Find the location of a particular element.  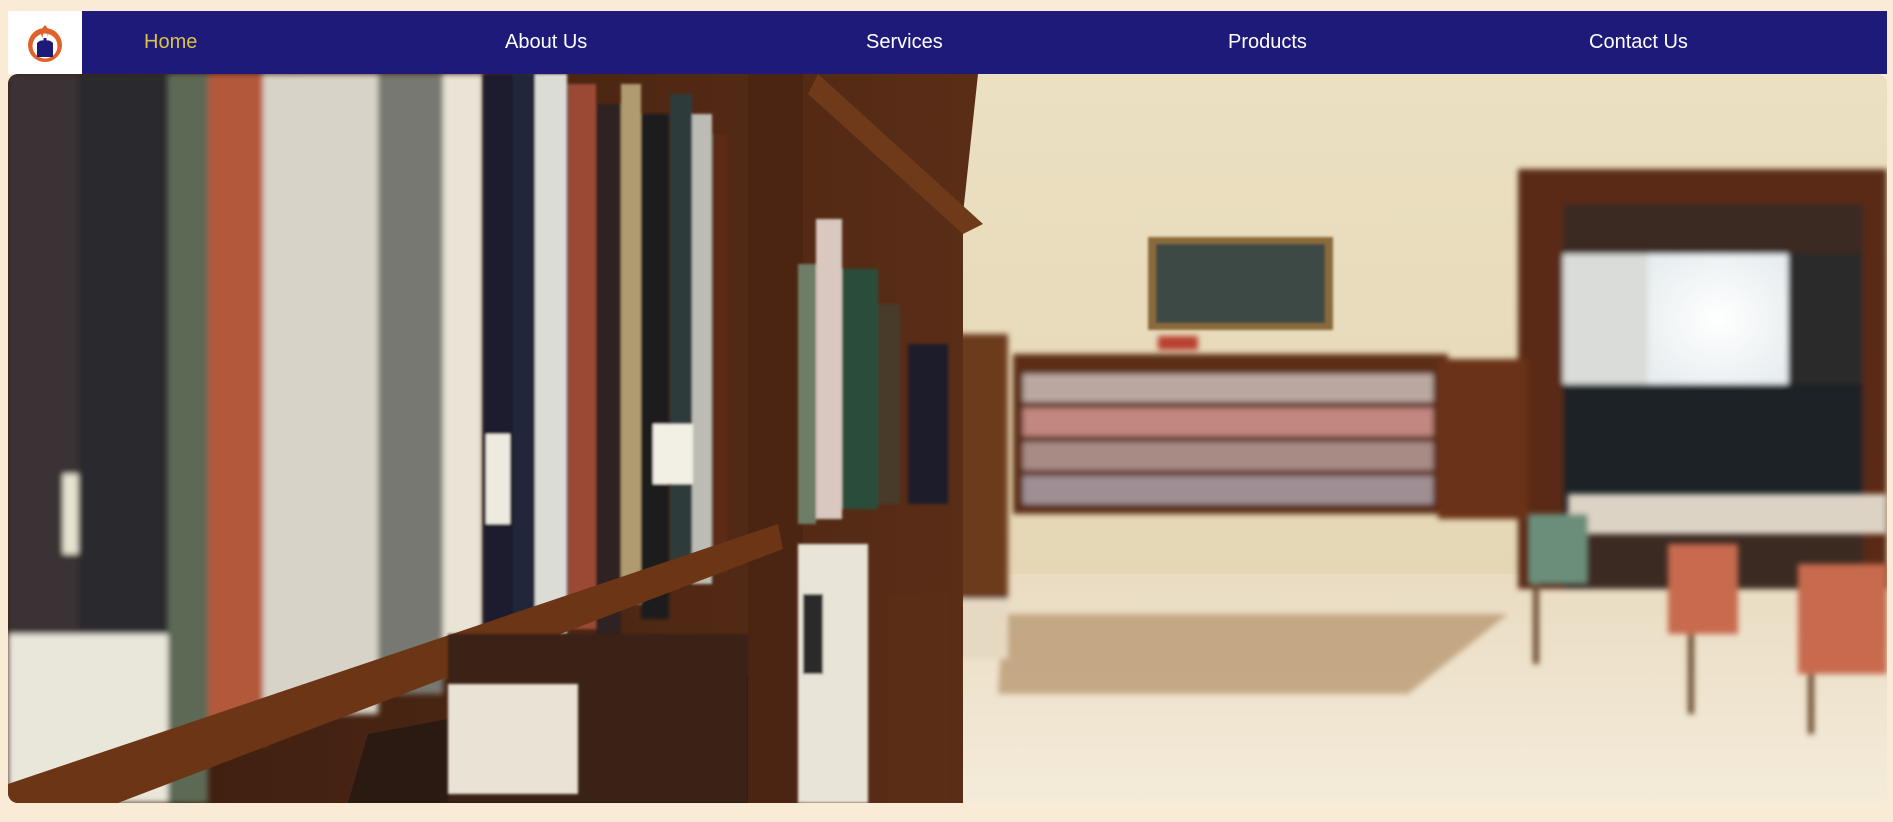

logo is located at coordinates (45, 42).